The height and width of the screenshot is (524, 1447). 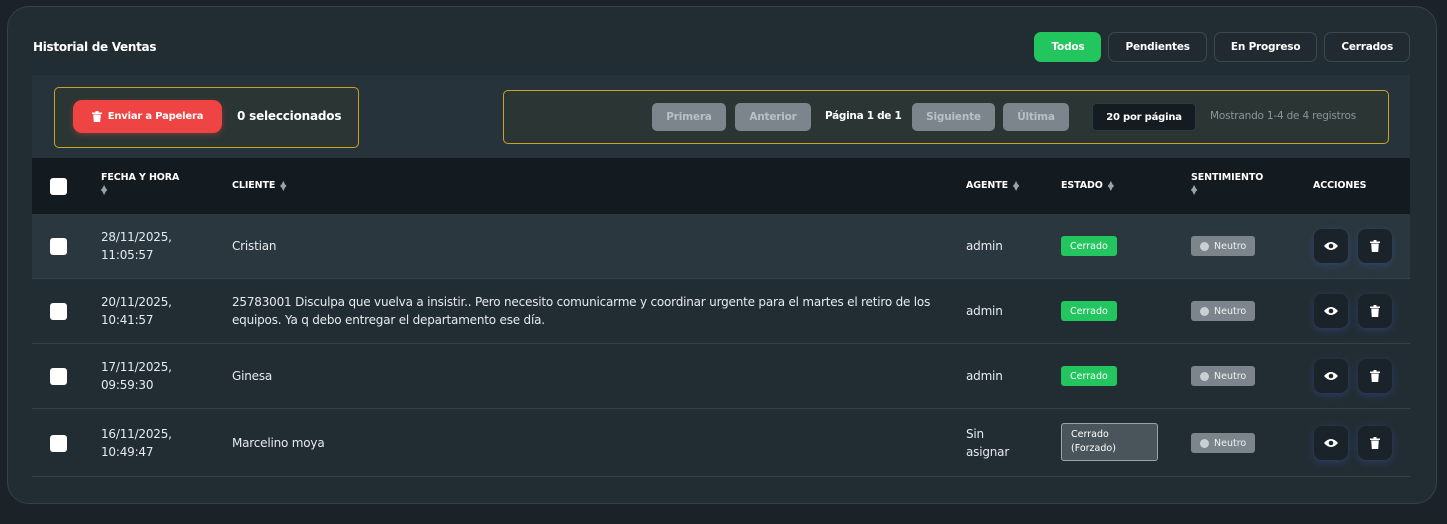 What do you see at coordinates (254, 246) in the screenshot?
I see `row-client: Cristian` at bounding box center [254, 246].